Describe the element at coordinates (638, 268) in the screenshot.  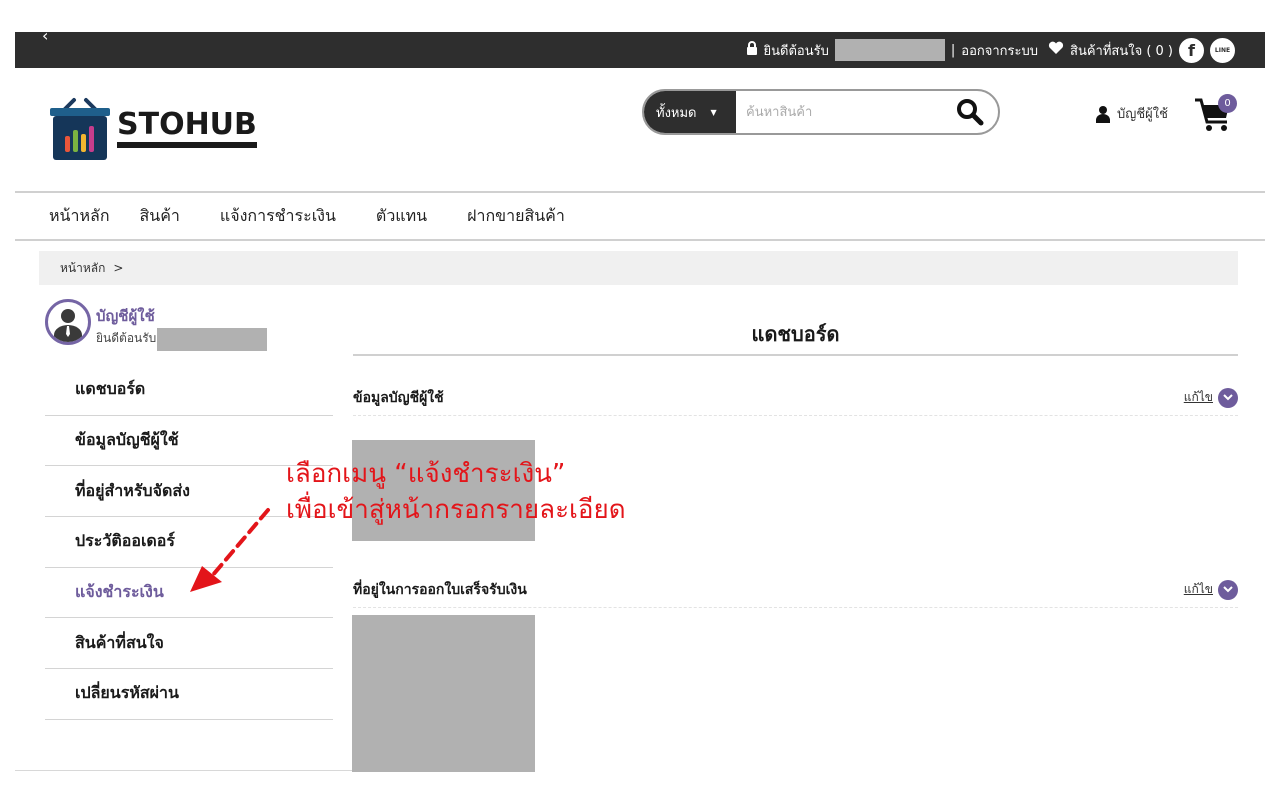
I see `breadcrumb: หน้าหลัก >` at that location.